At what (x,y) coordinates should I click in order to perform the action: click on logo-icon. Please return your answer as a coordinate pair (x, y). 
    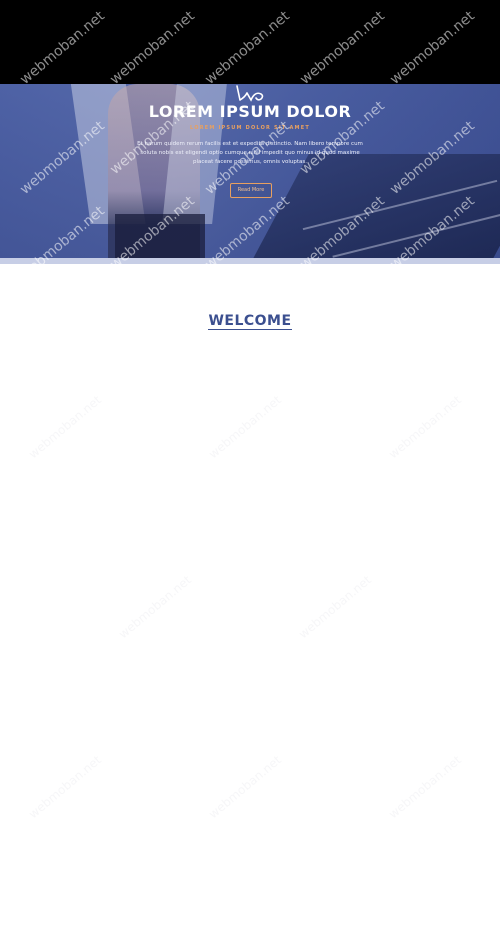
    Looking at the image, I should click on (250, 93).